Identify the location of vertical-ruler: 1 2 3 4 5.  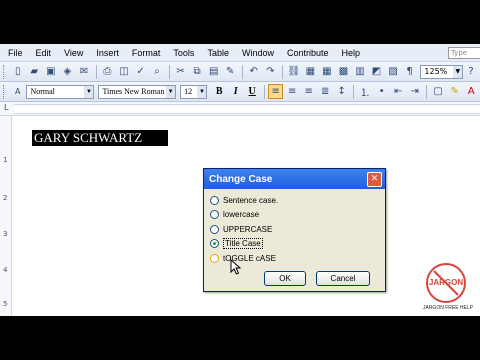
(6, 216).